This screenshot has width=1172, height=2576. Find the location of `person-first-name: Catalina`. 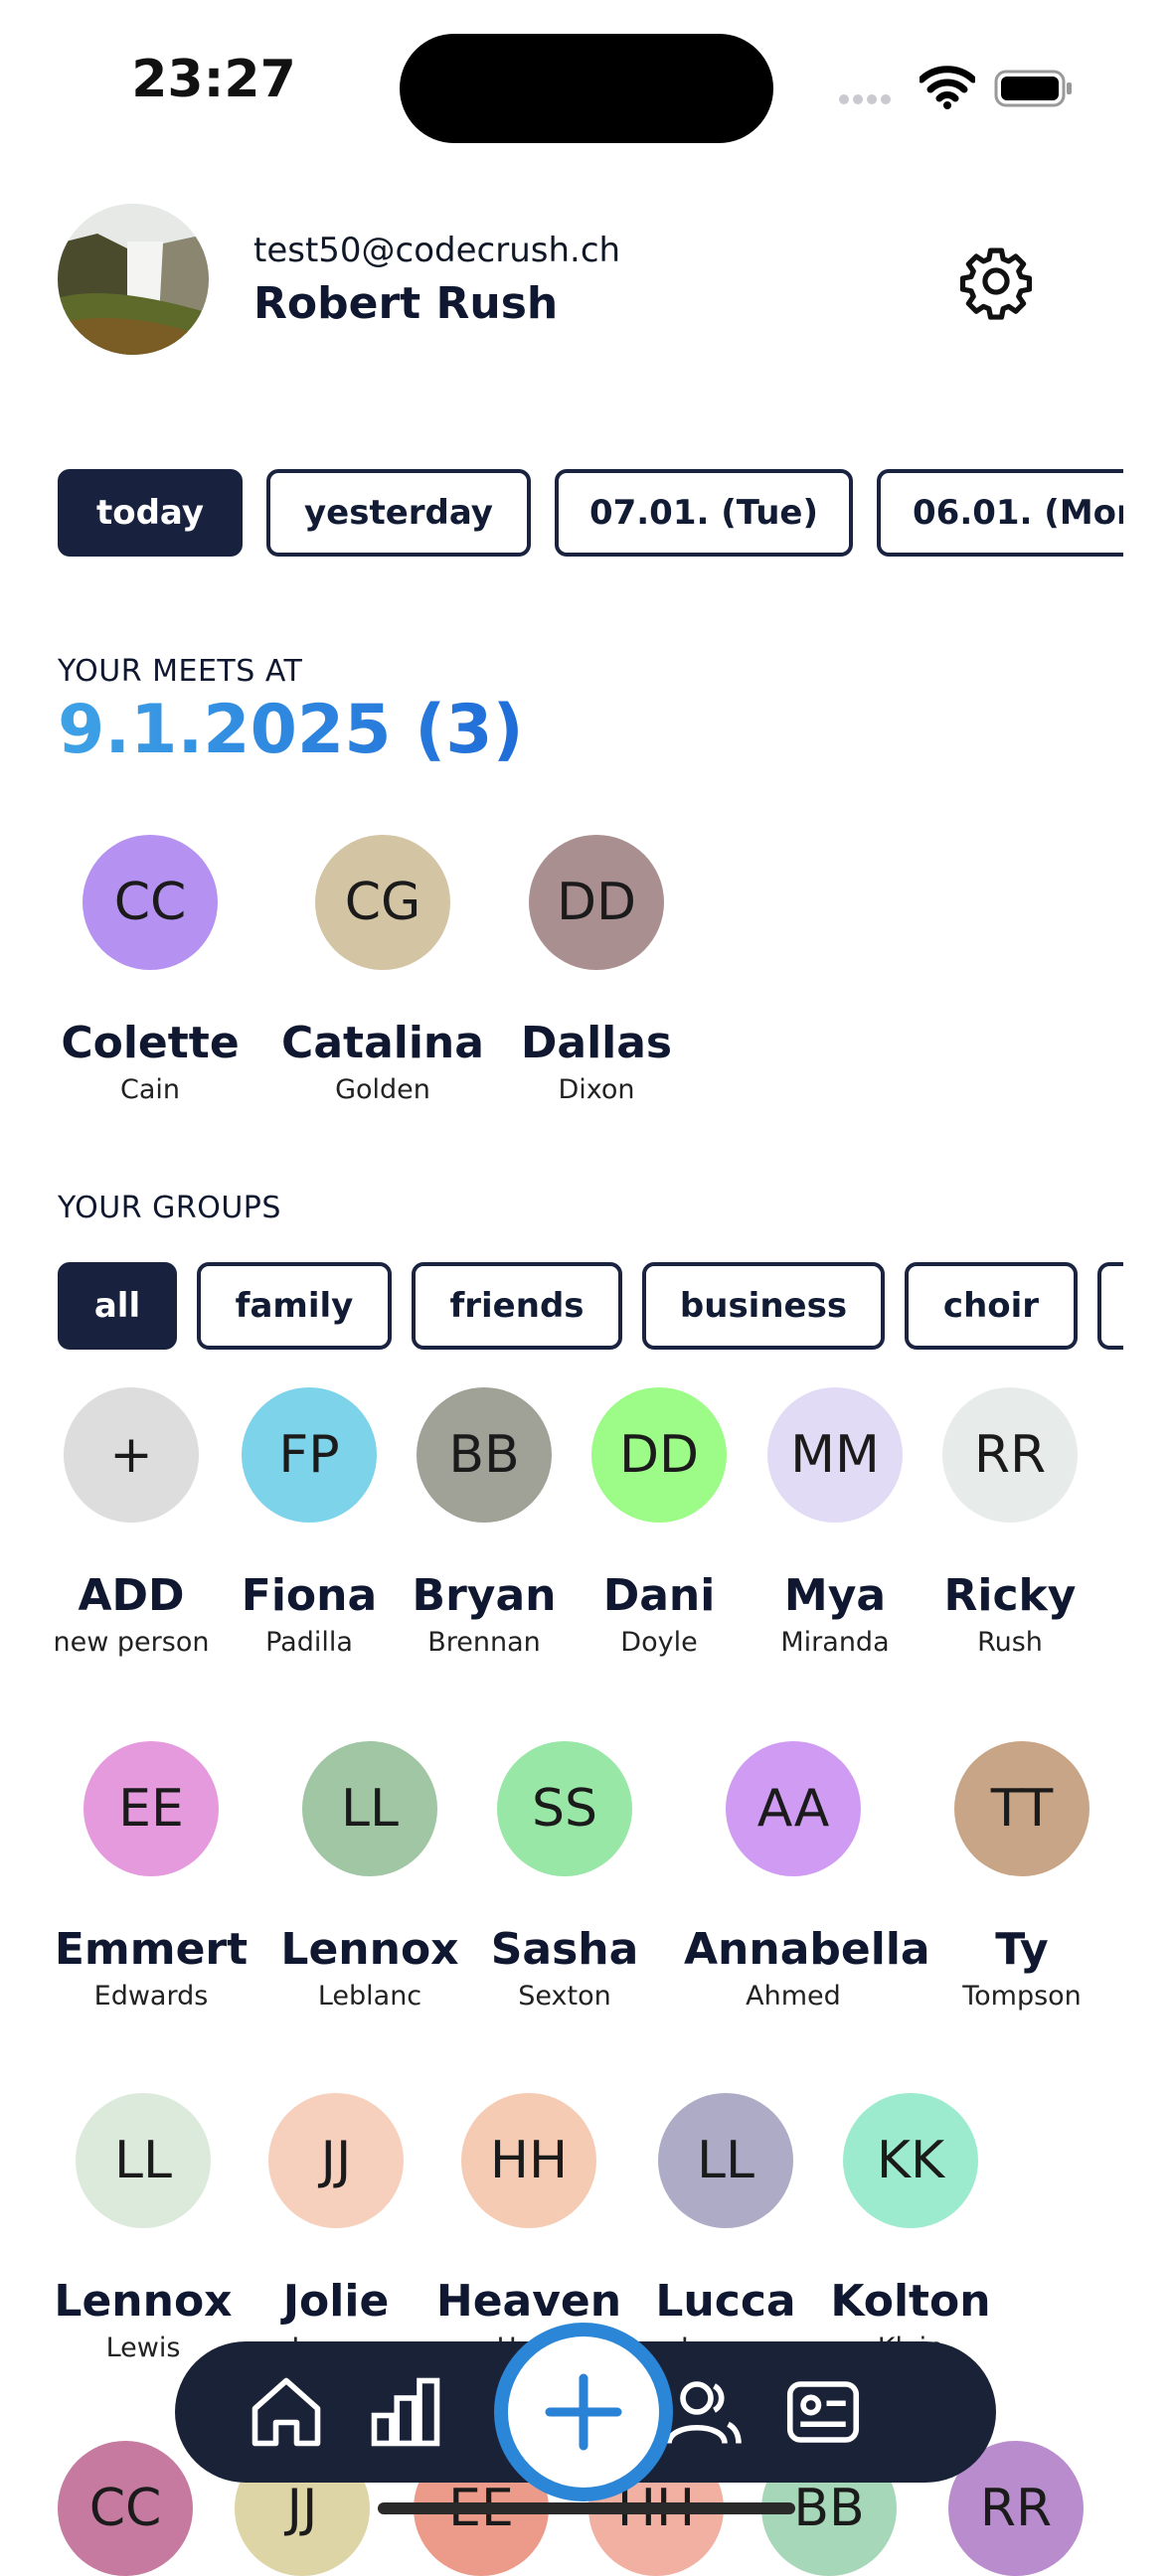

person-first-name: Catalina is located at coordinates (382, 1043).